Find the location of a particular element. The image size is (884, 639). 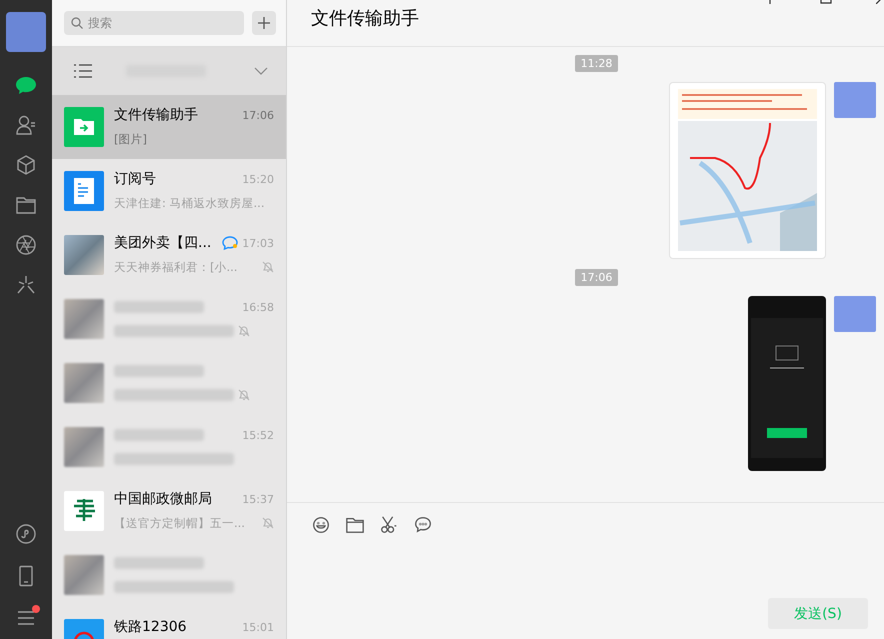

sparkle-icon is located at coordinates (26, 285).